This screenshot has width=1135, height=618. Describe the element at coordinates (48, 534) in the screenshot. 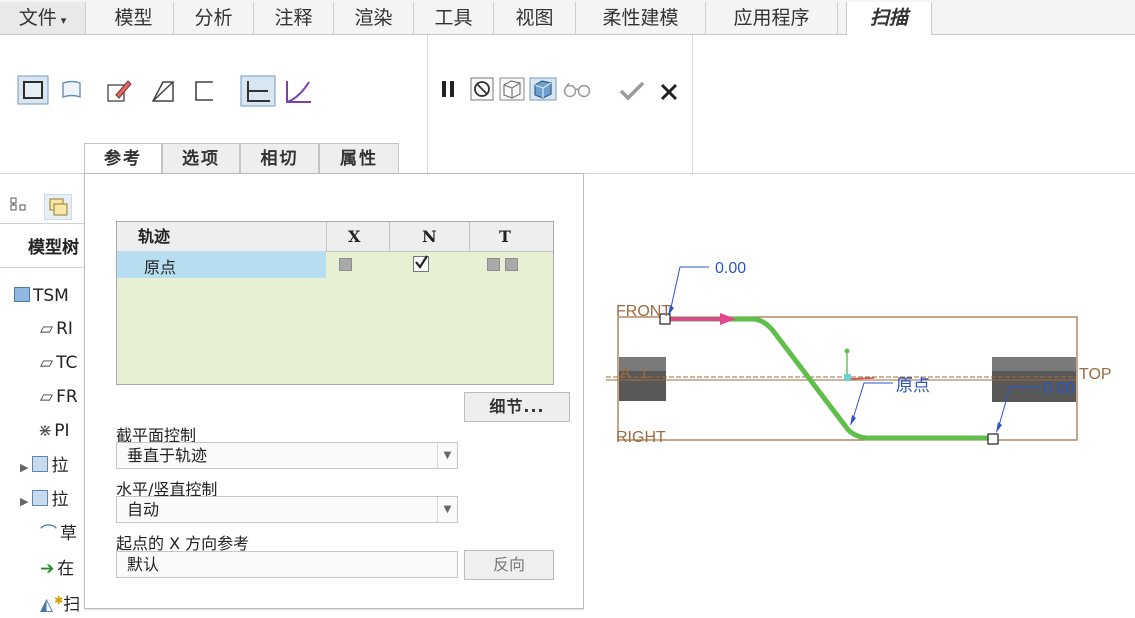

I see `sketch-icon: ⌒` at that location.